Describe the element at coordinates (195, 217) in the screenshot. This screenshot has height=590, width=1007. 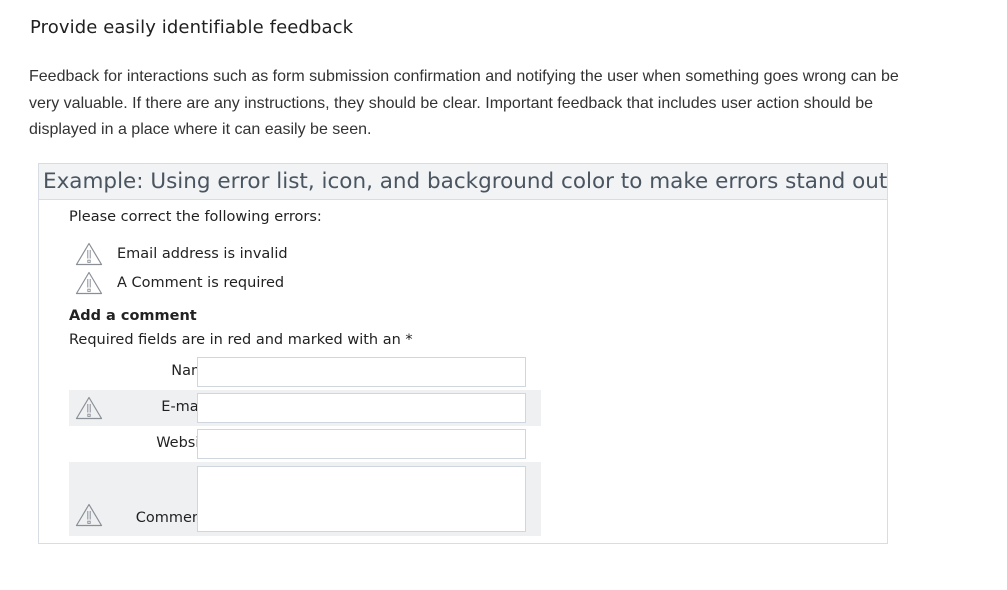
I see `errors-intro: Please correct the following errors:` at that location.